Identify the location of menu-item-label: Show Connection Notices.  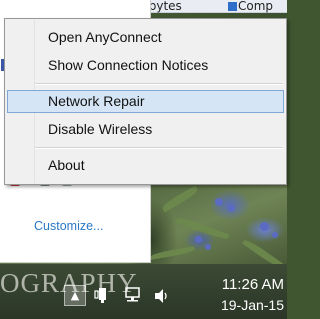
(128, 65).